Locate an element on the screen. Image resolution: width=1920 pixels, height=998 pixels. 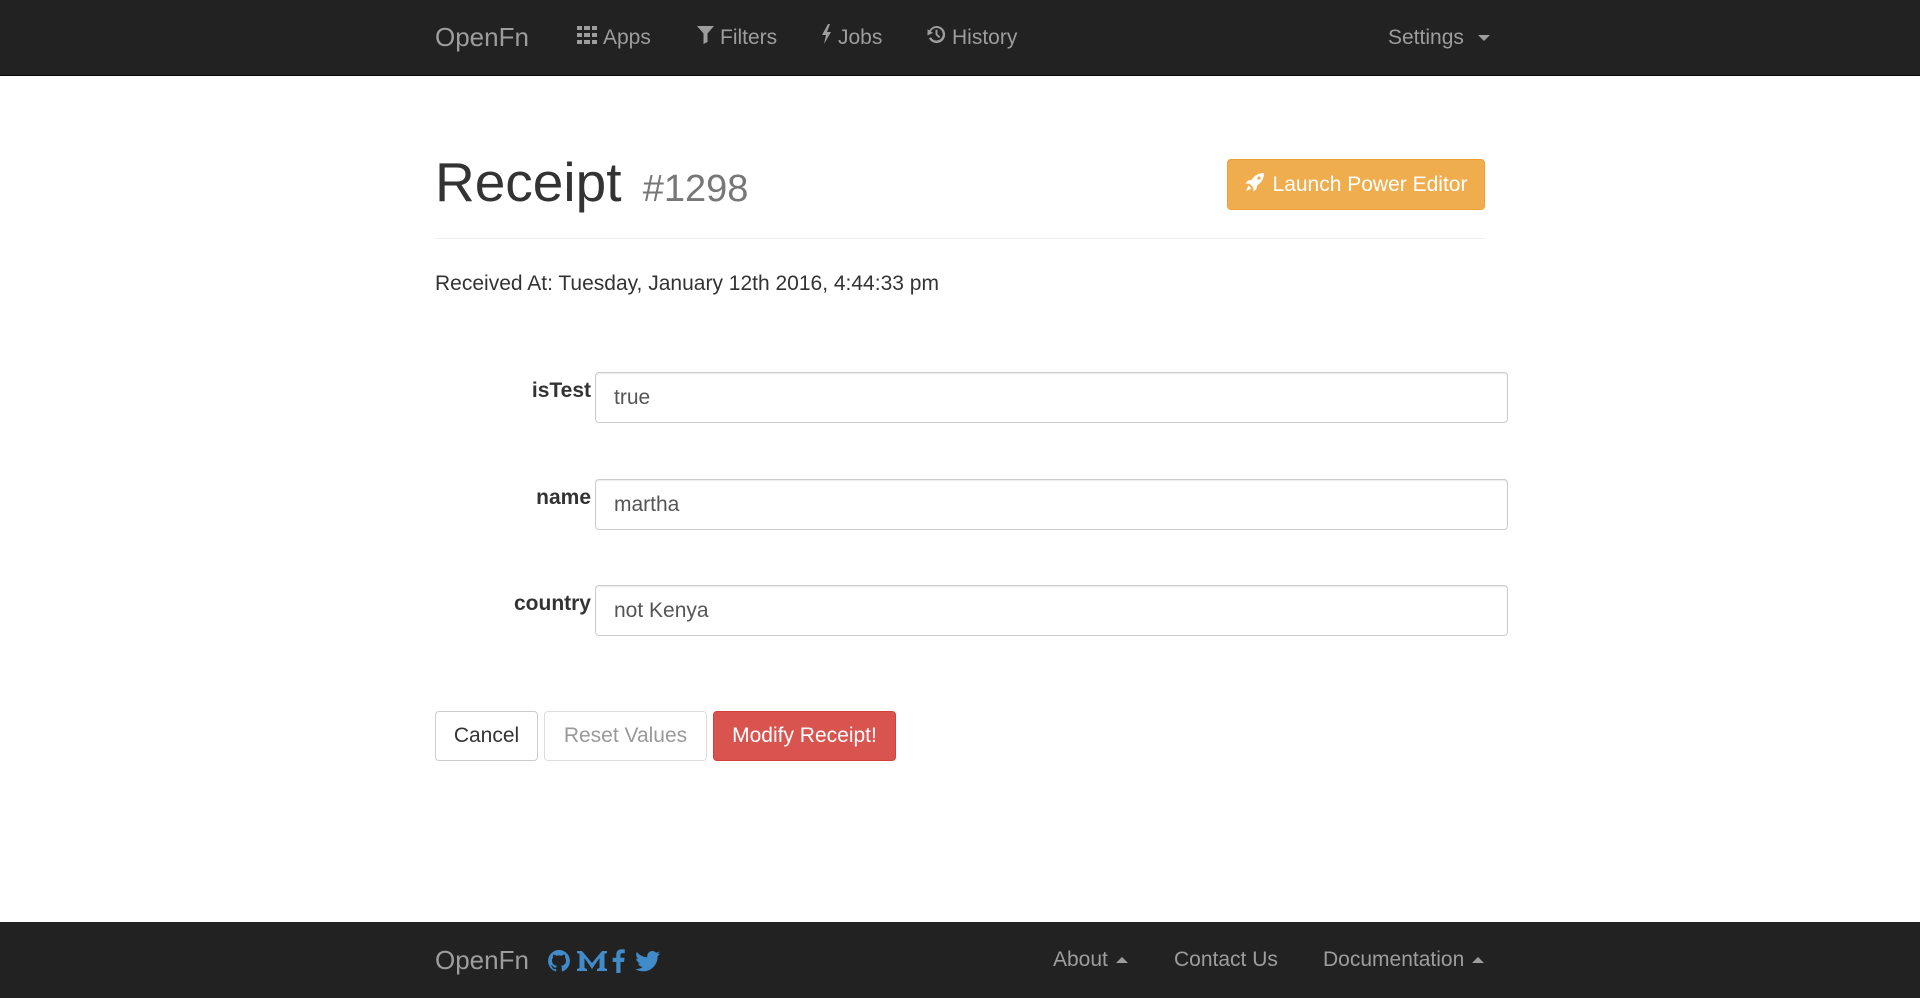
documentation-dropdown: Documentation is located at coordinates (1404, 960).